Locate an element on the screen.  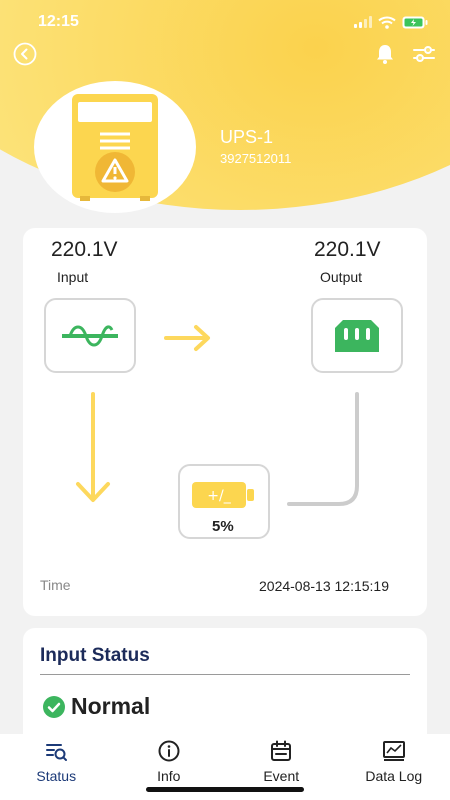
tab-event-label: Event is located at coordinates (281, 776).